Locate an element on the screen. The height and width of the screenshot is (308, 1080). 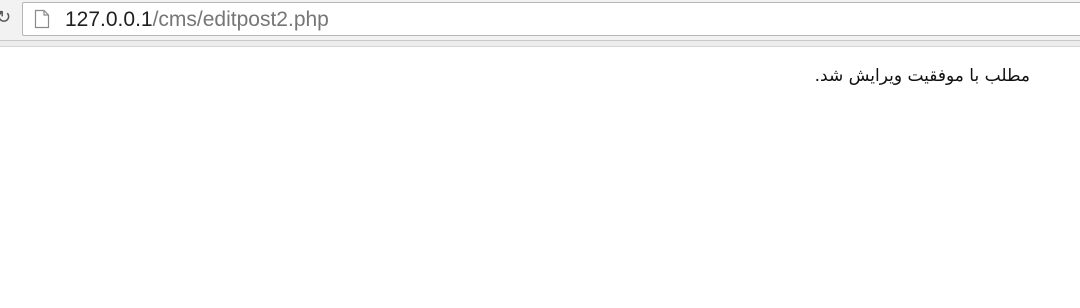
url-host: 127.0.0.1 is located at coordinates (109, 19).